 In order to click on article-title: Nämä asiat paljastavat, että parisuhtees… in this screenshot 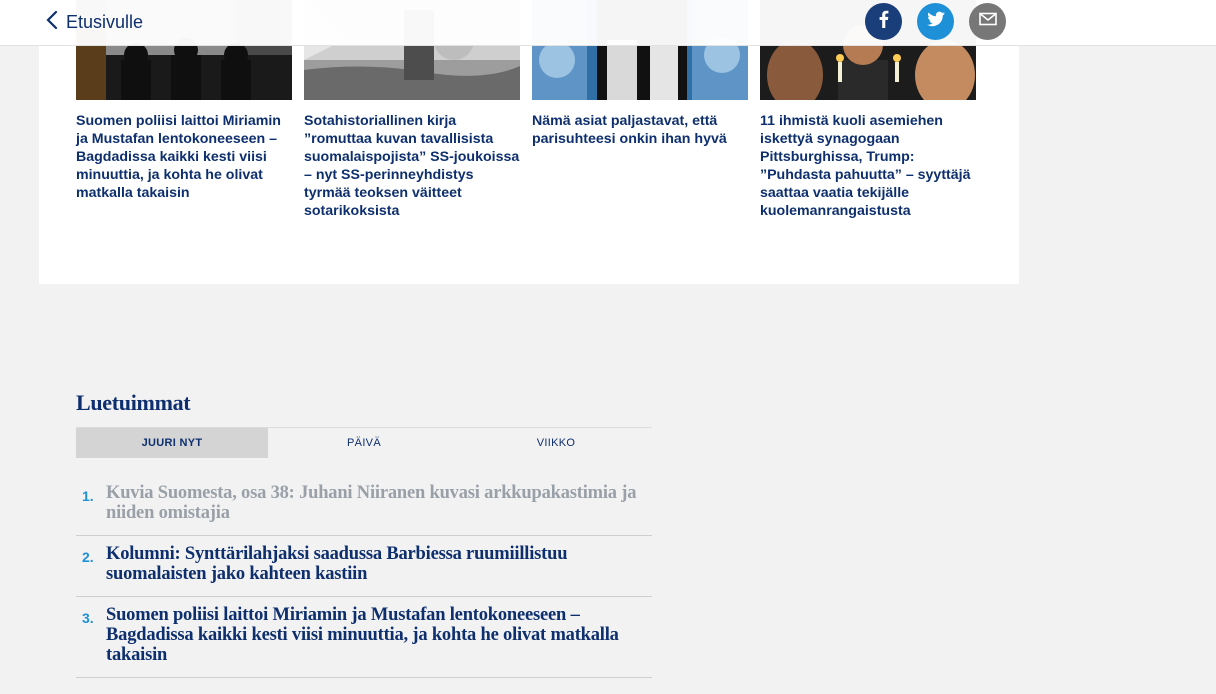, I will do `click(640, 130)`.